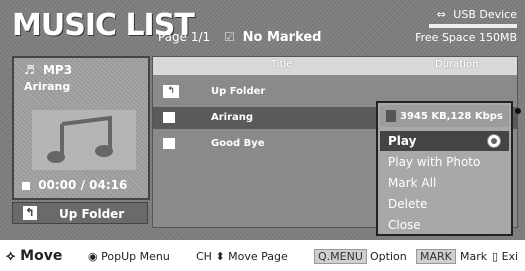  Describe the element at coordinates (518, 111) in the screenshot. I see `pointer-dot` at that location.